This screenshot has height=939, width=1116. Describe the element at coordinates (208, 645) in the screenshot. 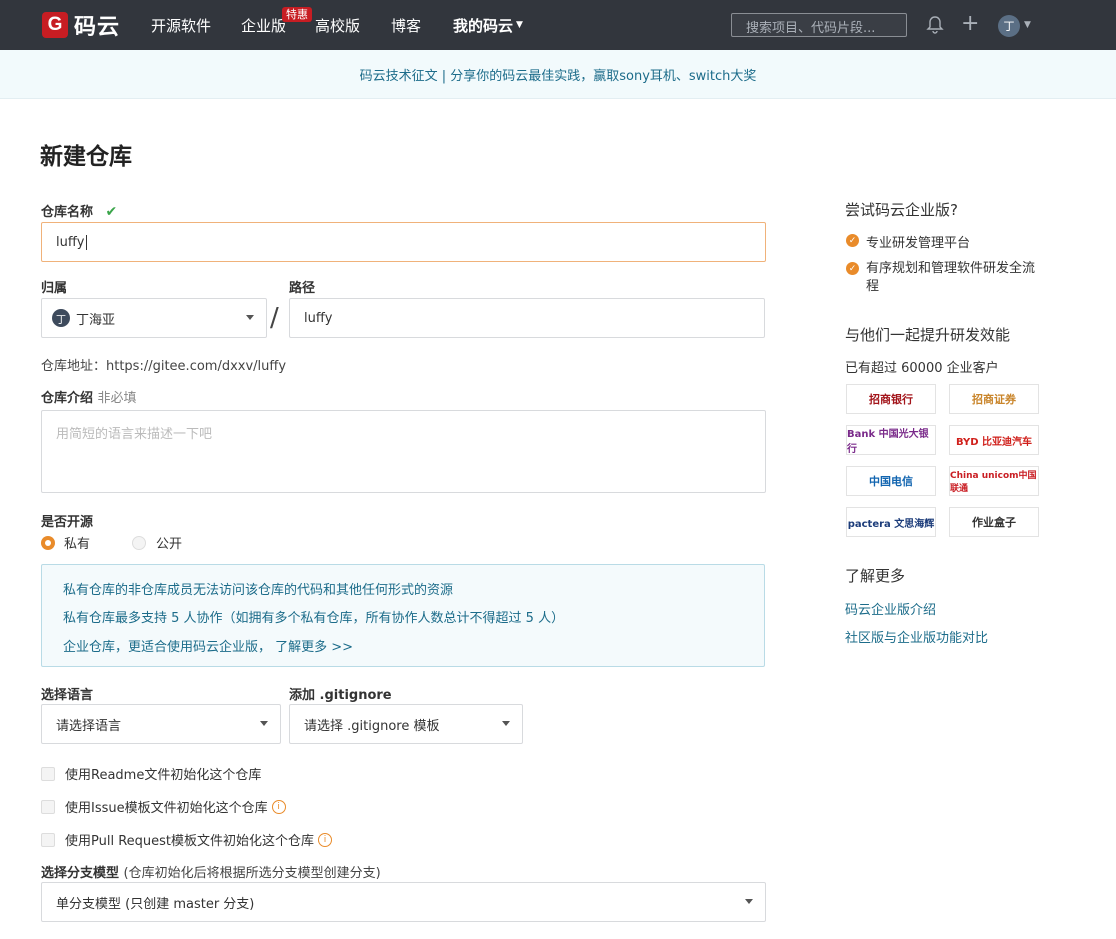

I see `enterprise-learn-more-link: 企业仓库，更适合使用码云企业版， 了解更多 >>` at that location.